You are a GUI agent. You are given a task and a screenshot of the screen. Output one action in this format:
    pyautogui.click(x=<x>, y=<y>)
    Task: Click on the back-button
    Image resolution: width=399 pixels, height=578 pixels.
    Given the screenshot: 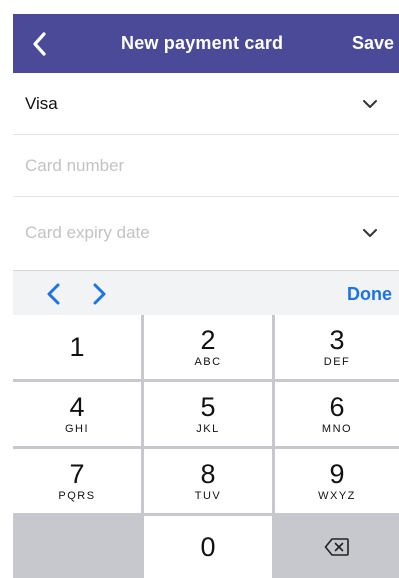 What is the action you would take?
    pyautogui.click(x=39, y=44)
    